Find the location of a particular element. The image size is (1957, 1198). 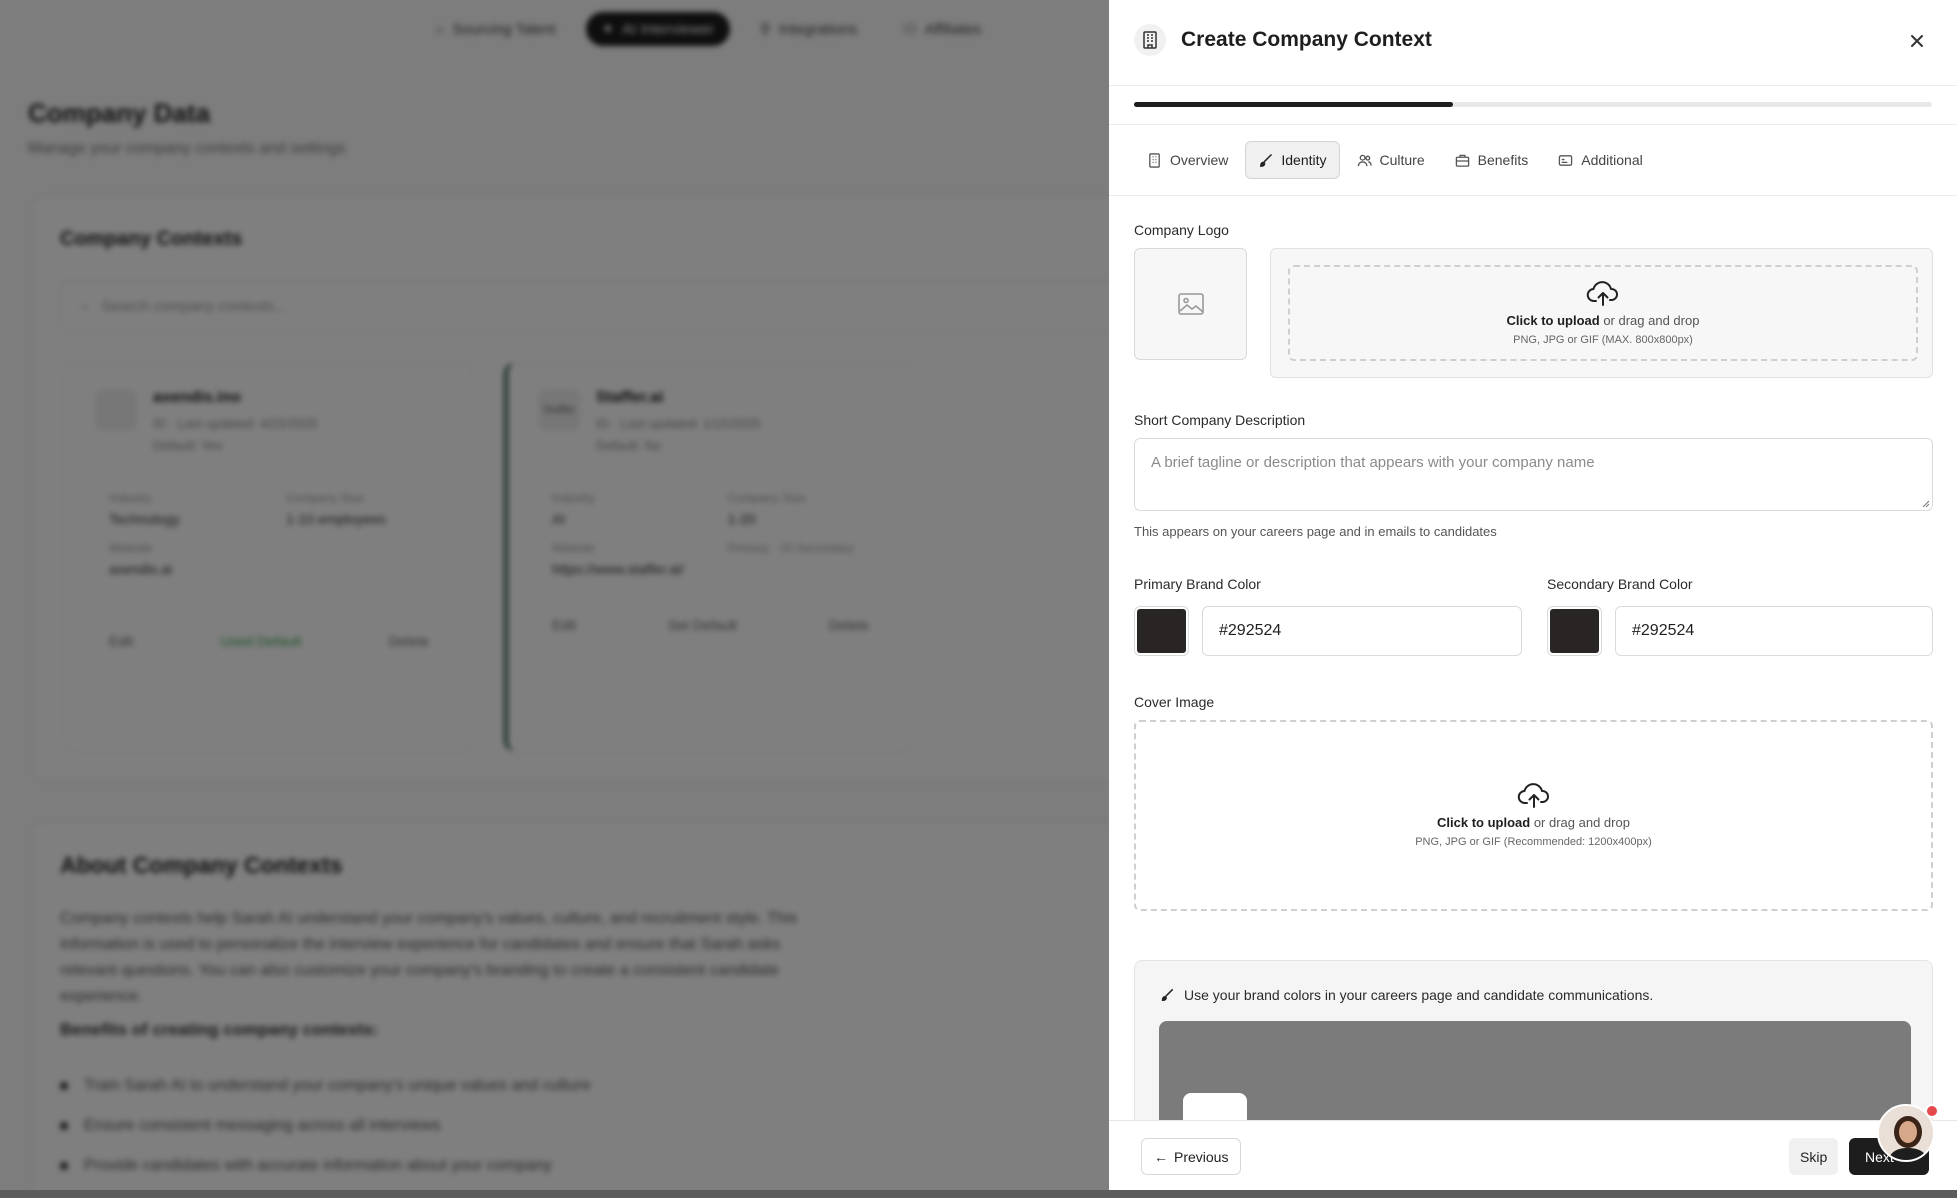

notification-badge is located at coordinates (1932, 1111).